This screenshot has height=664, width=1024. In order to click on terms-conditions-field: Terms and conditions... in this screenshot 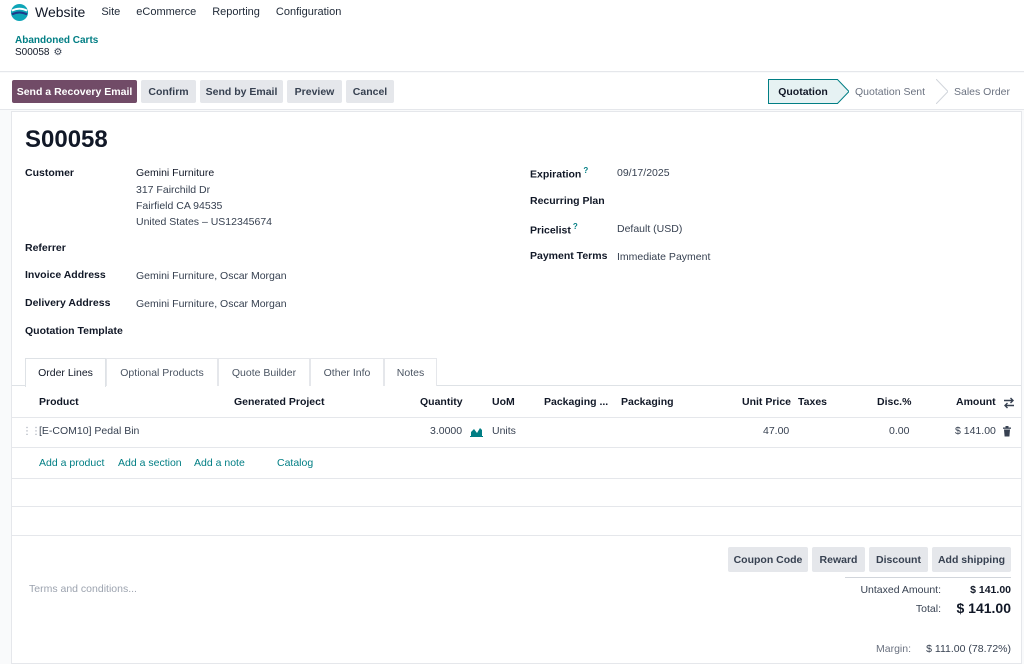, I will do `click(83, 589)`.